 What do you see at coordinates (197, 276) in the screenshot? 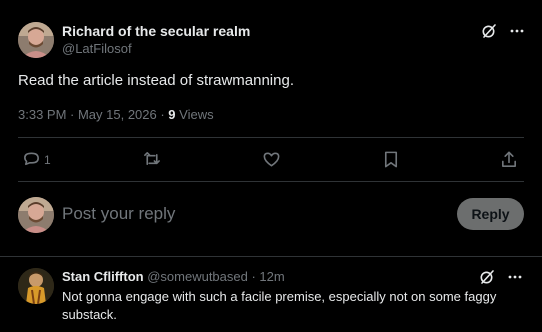
I see `comment-author-handle: @somewutbased` at bounding box center [197, 276].